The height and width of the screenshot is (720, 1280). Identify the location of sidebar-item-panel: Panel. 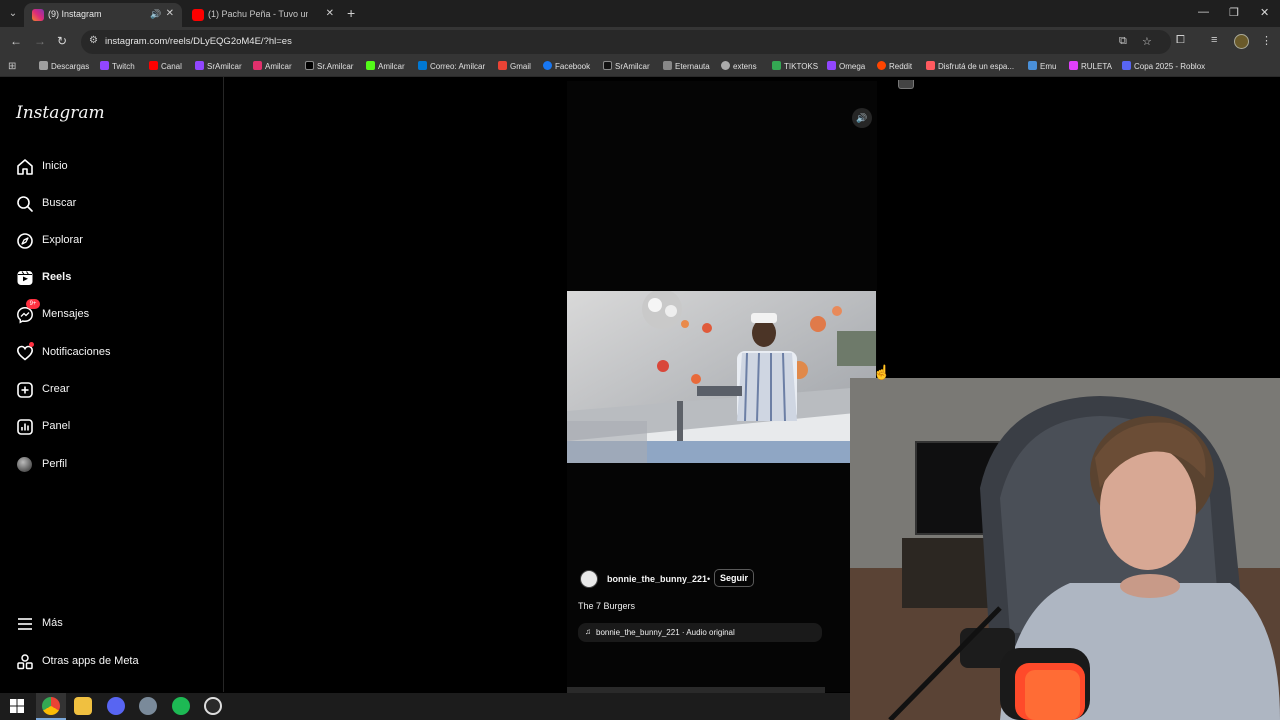
(111, 427).